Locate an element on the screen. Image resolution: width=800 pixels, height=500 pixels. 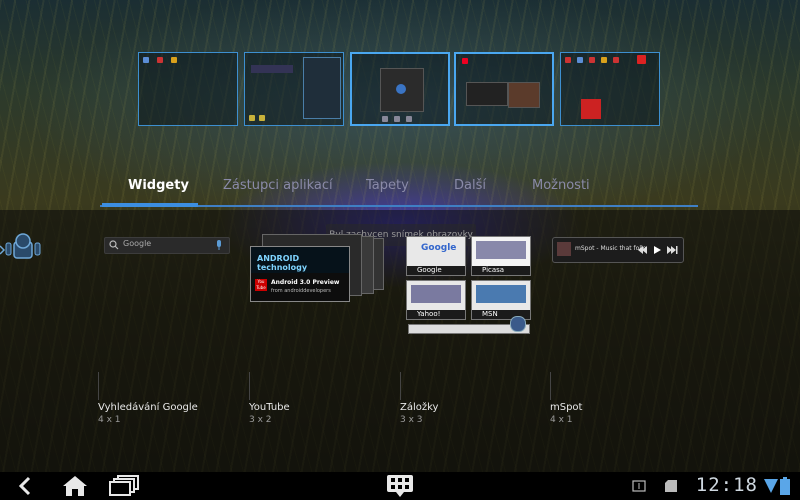
apps-grid-icon is located at coordinates (400, 486).